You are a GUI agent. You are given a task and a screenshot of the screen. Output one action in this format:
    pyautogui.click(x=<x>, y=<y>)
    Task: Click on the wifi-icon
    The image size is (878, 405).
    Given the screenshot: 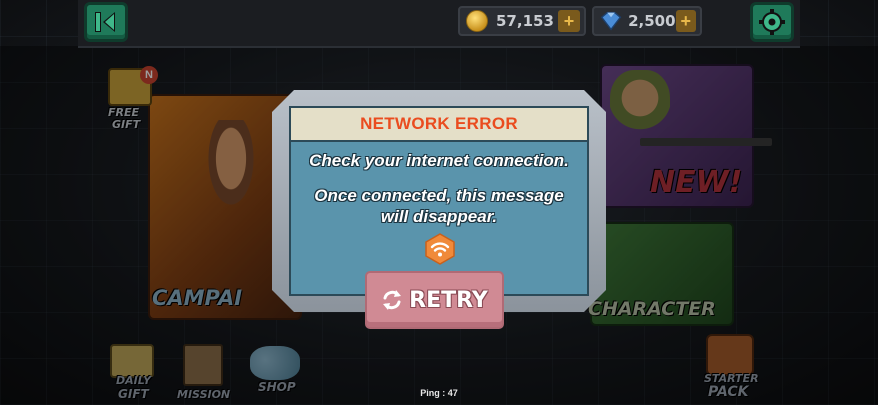 What is the action you would take?
    pyautogui.click(x=440, y=249)
    